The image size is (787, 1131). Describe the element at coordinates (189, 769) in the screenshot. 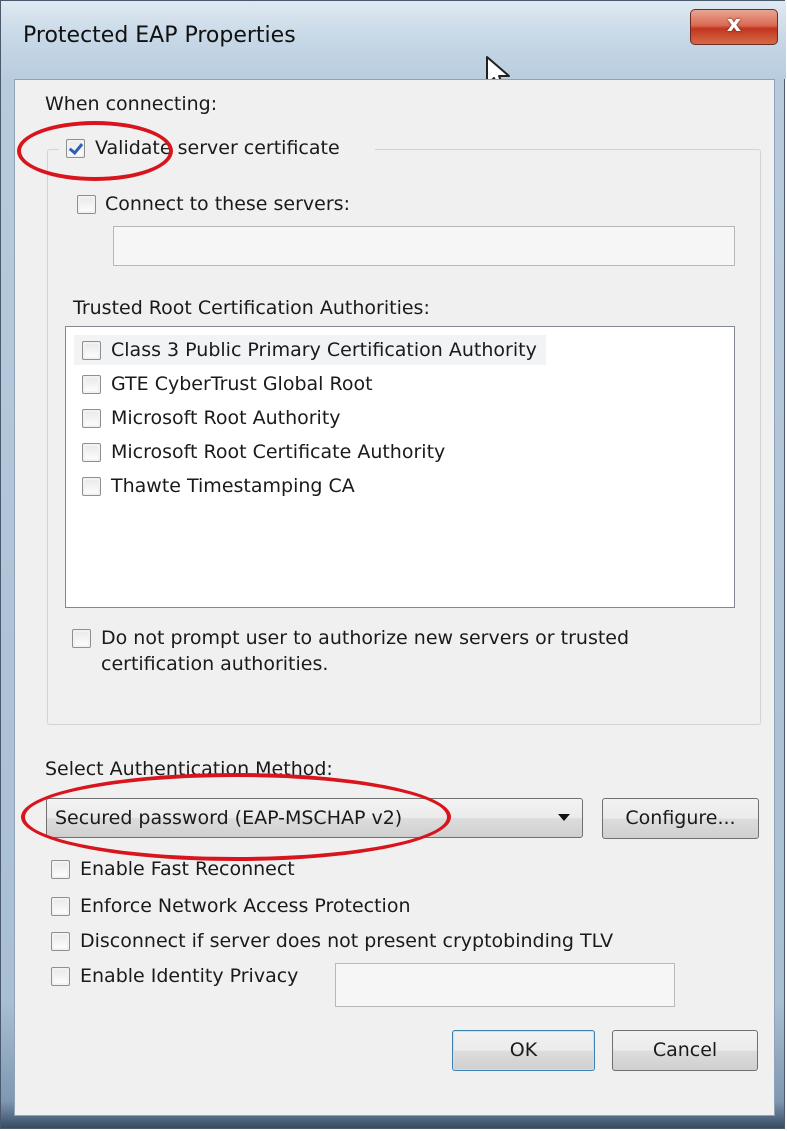

I see `auth-method-heading: Select Authentication Method:` at that location.